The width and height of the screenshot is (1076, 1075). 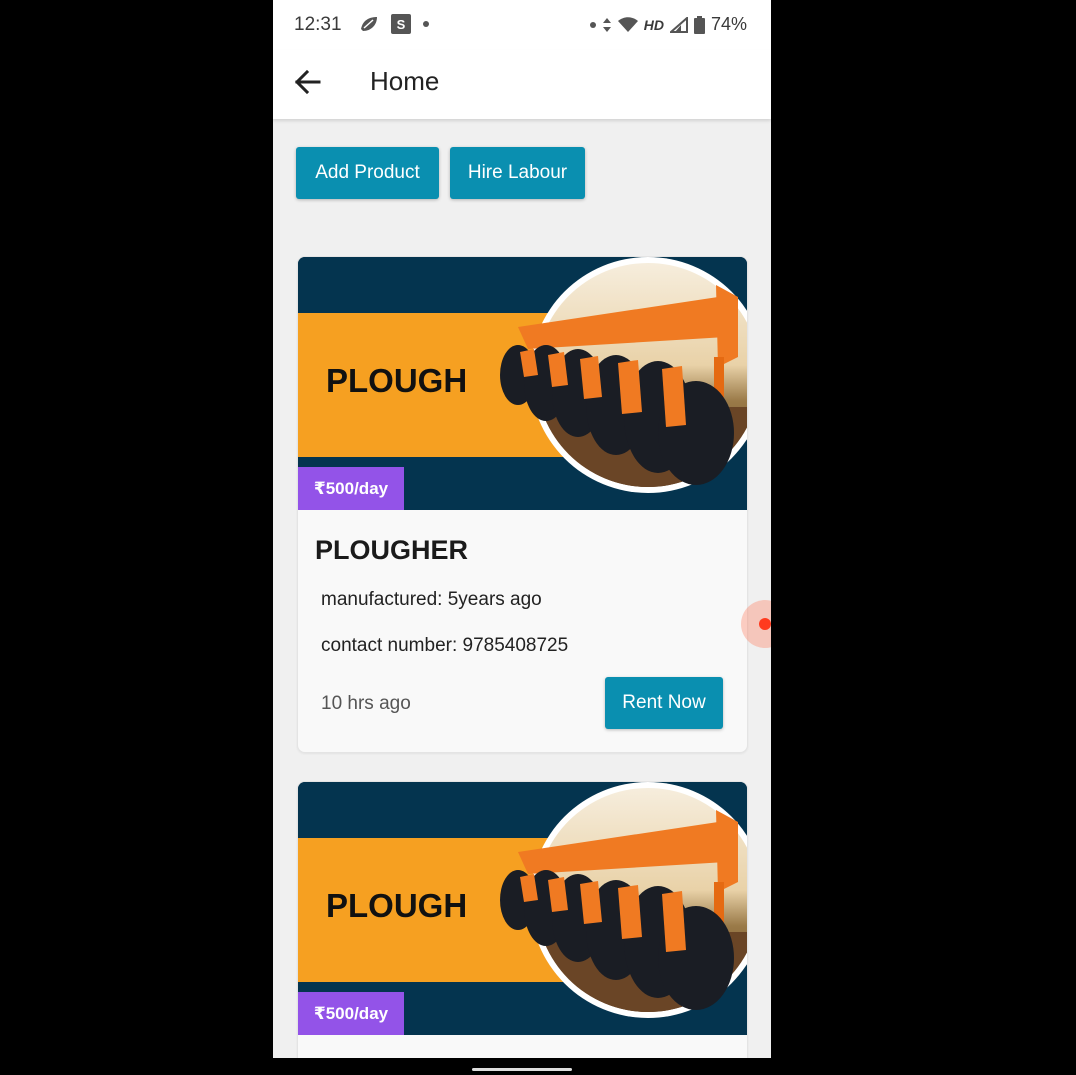 I want to click on page-title: Home, so click(x=405, y=81).